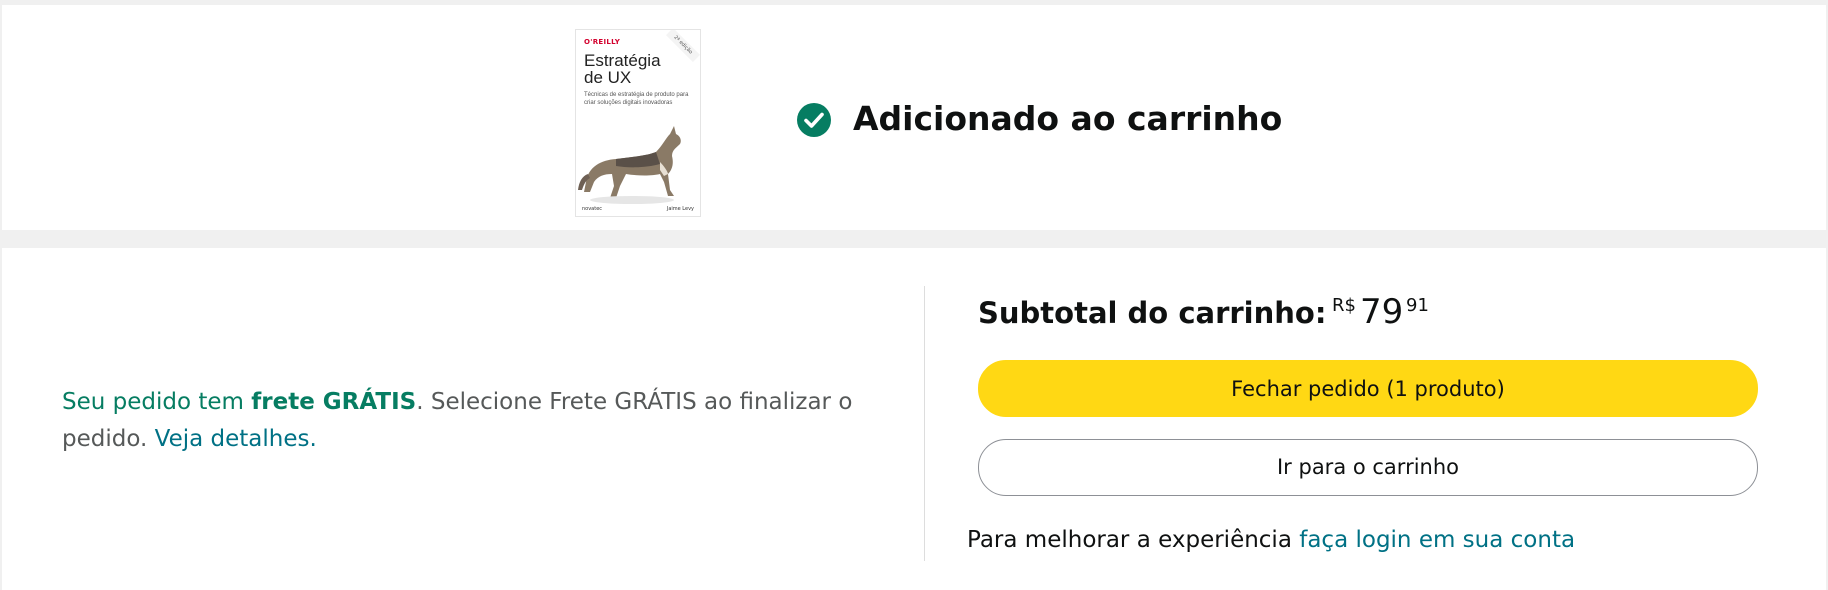 The image size is (1828, 590). I want to click on cover-imprint: novatec, so click(592, 209).